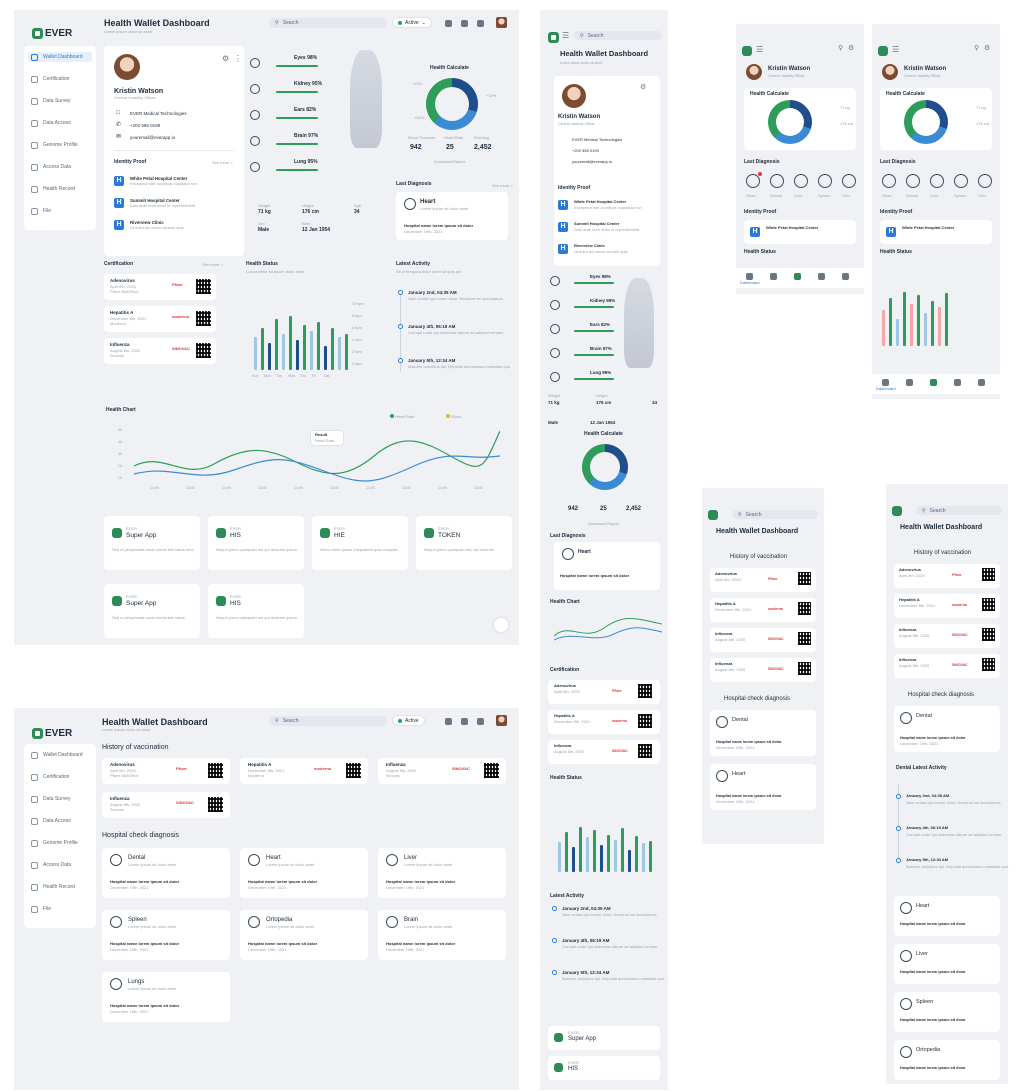  What do you see at coordinates (448, 23) in the screenshot?
I see `bell-icon` at bounding box center [448, 23].